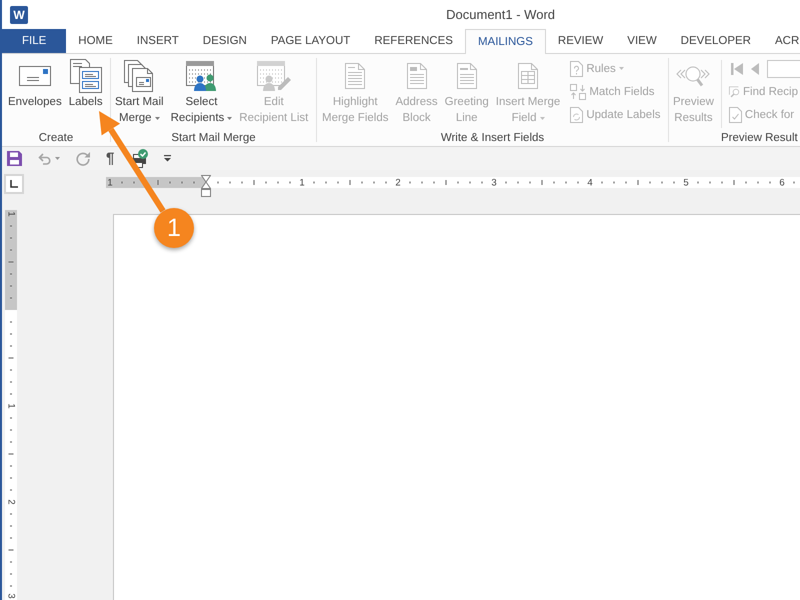 The image size is (800, 600). I want to click on select-recipients-button: Select Recipients, so click(202, 90).